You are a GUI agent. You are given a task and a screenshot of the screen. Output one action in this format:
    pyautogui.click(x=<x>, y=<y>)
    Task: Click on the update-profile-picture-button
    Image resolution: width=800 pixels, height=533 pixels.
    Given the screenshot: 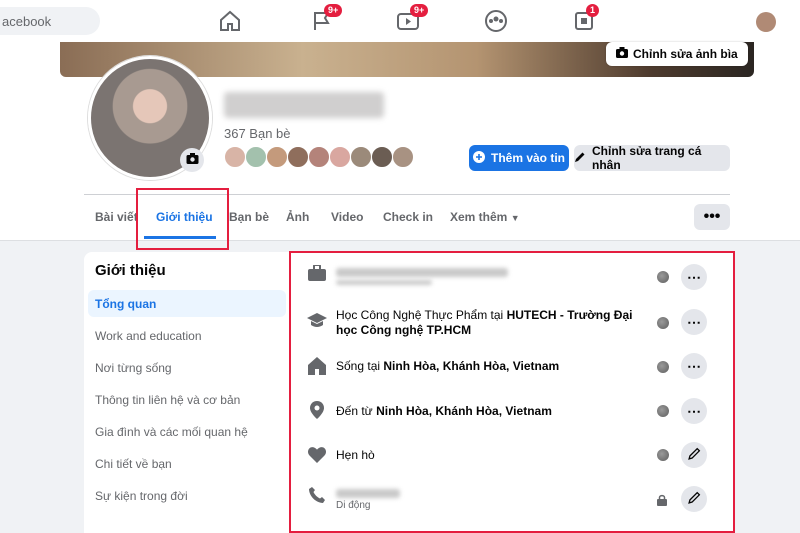 What is the action you would take?
    pyautogui.click(x=192, y=160)
    